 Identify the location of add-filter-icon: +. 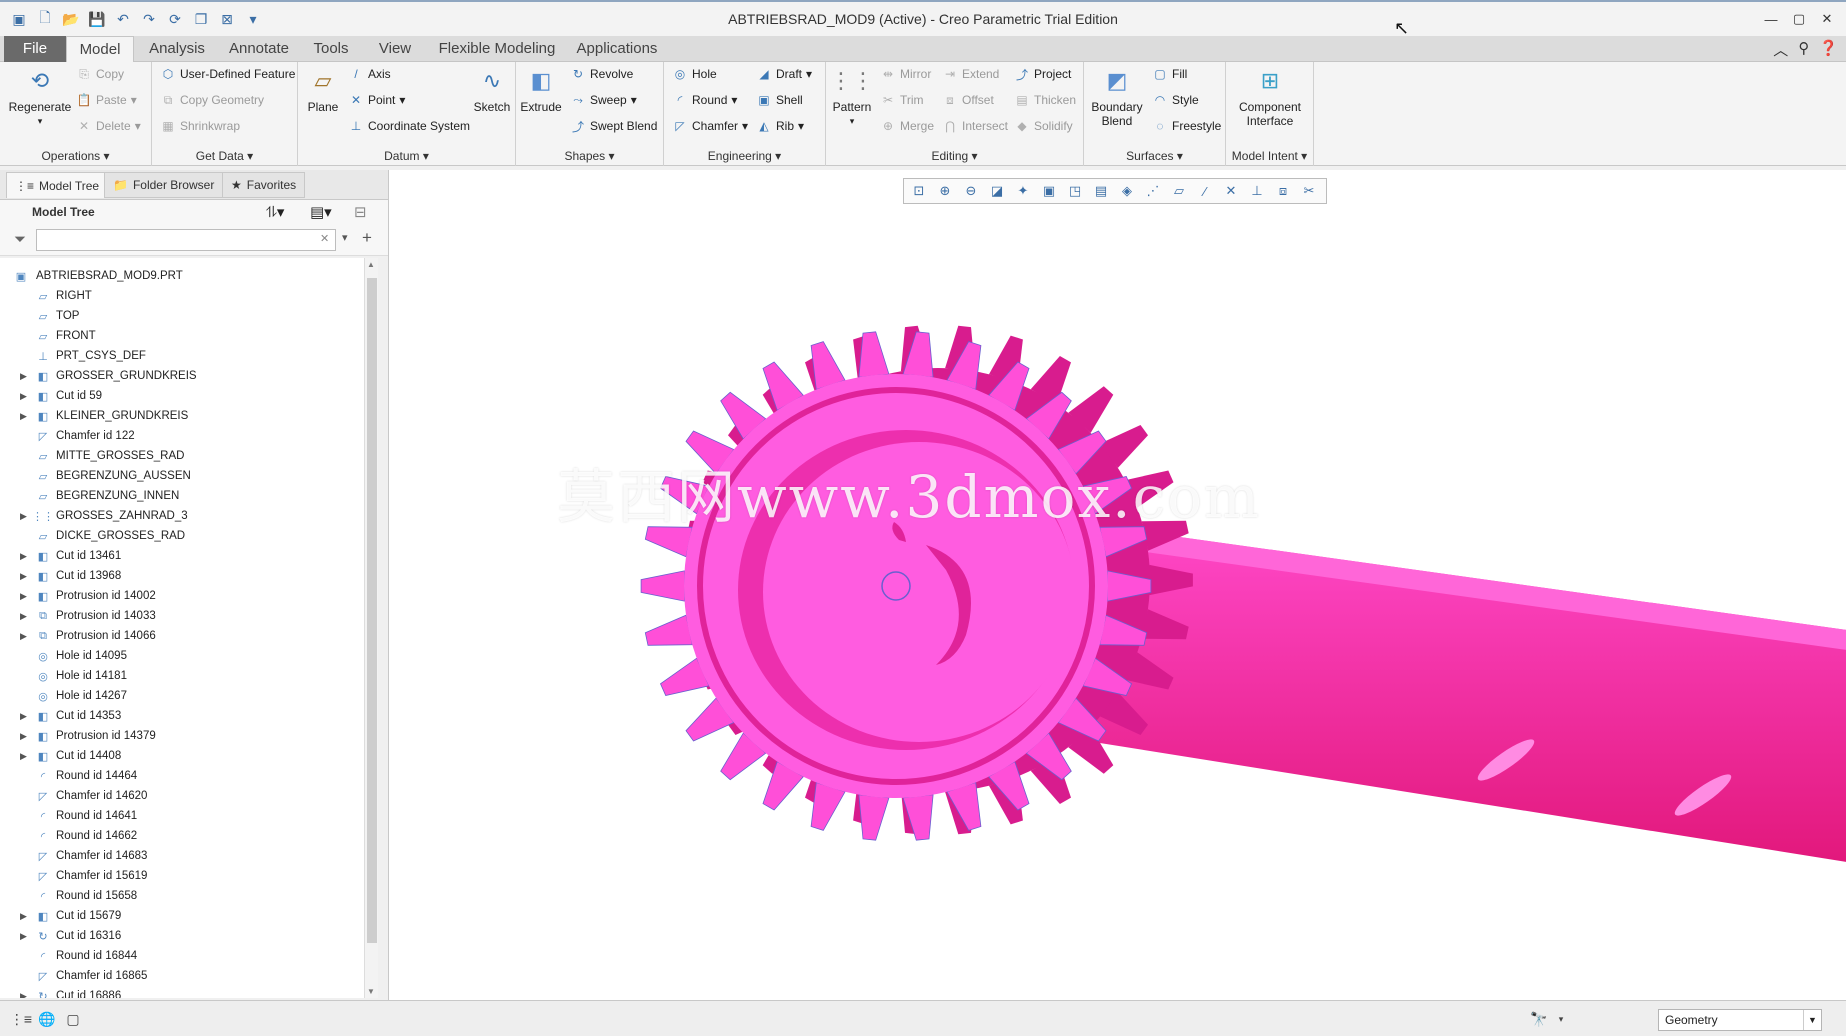
(367, 238).